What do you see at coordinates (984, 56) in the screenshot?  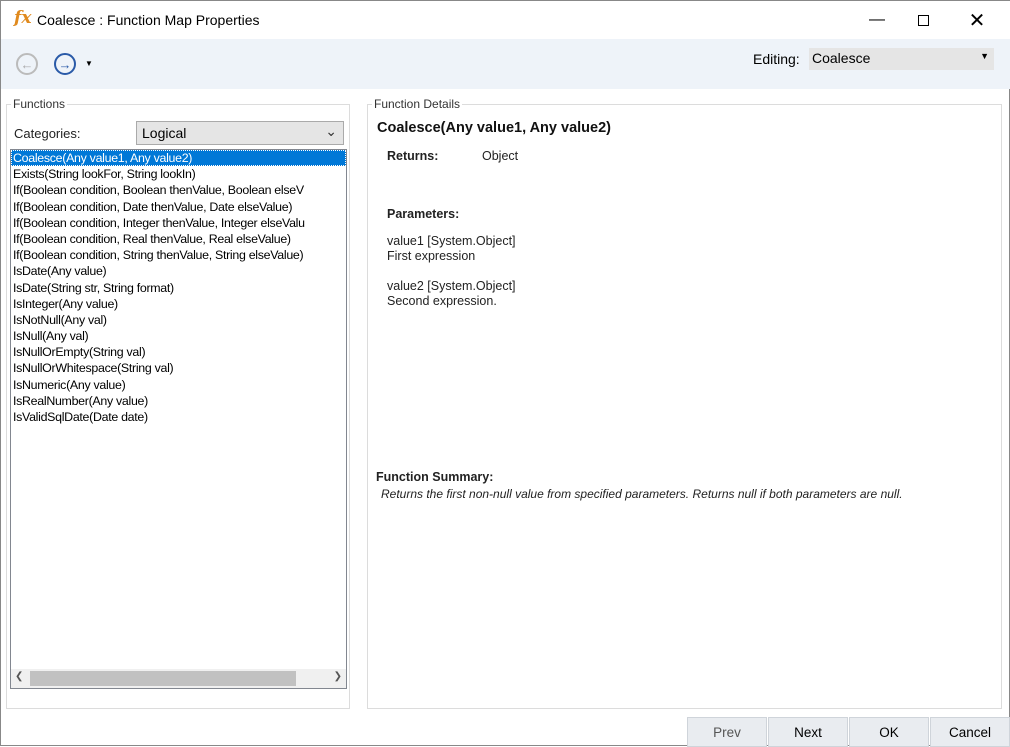 I see `dropdown-arrow-icon: ▼` at bounding box center [984, 56].